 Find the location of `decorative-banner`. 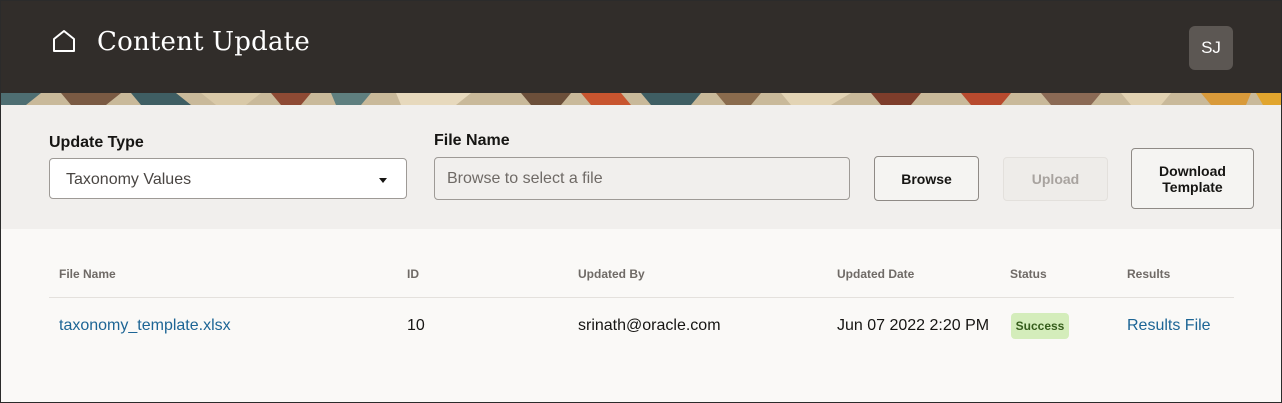

decorative-banner is located at coordinates (641, 99).